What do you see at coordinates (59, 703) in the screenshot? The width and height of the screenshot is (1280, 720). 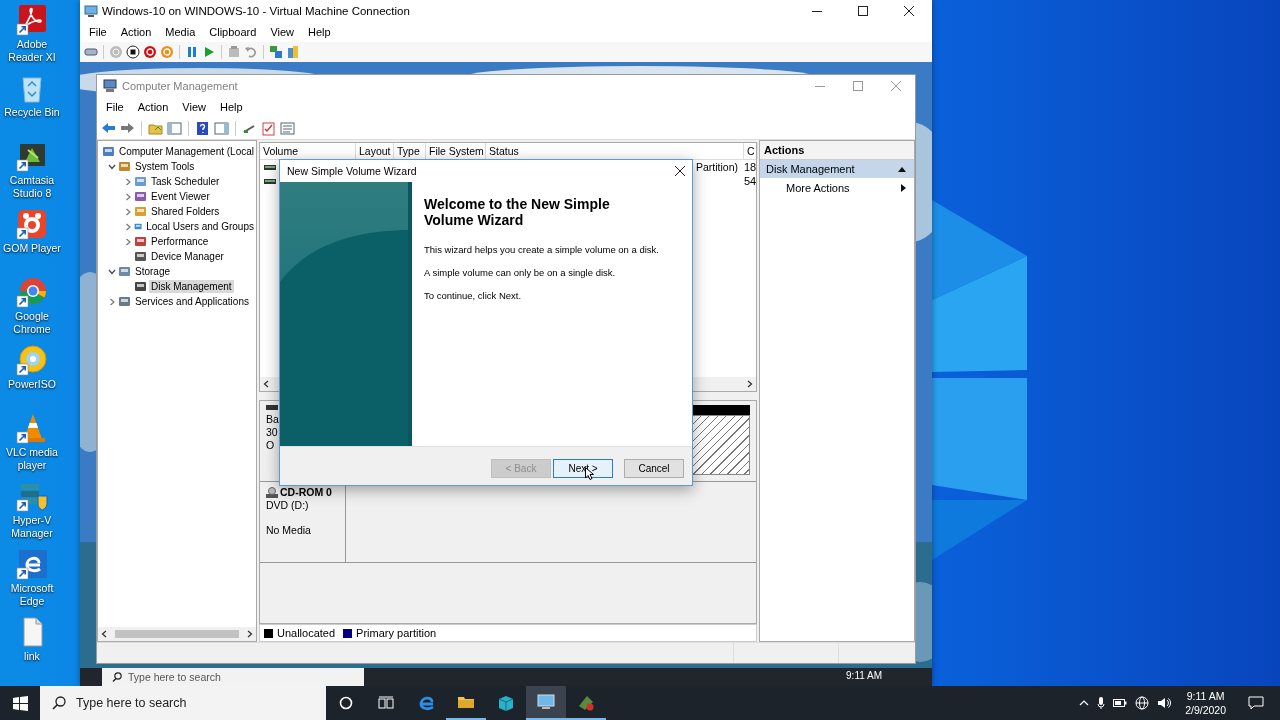 I see `search-icon` at bounding box center [59, 703].